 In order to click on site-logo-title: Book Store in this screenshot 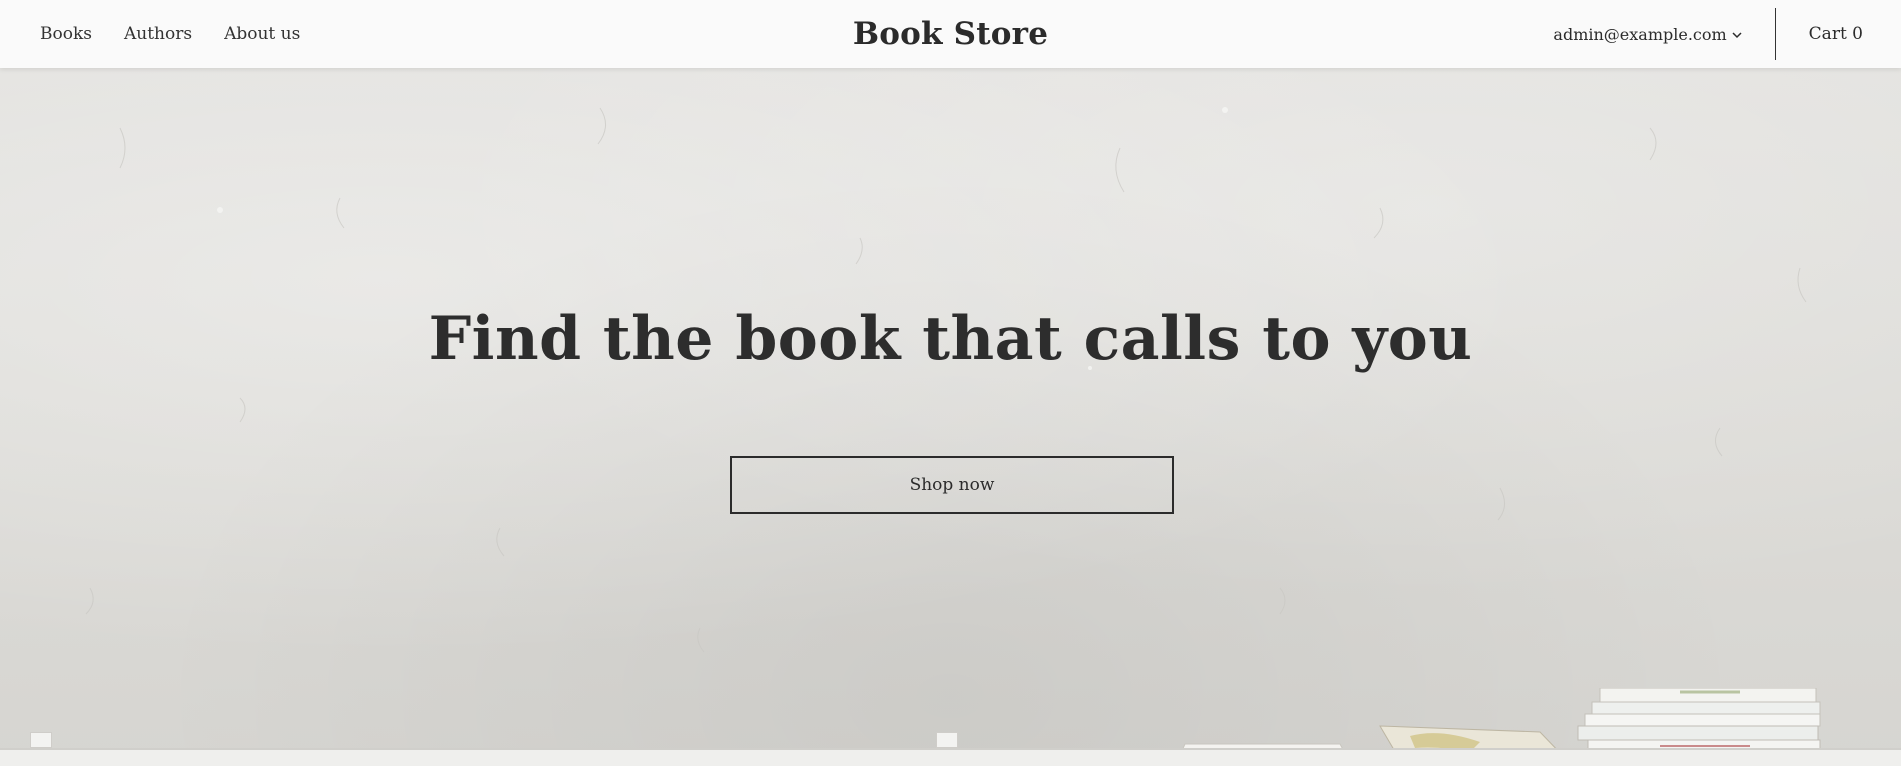, I will do `click(950, 34)`.